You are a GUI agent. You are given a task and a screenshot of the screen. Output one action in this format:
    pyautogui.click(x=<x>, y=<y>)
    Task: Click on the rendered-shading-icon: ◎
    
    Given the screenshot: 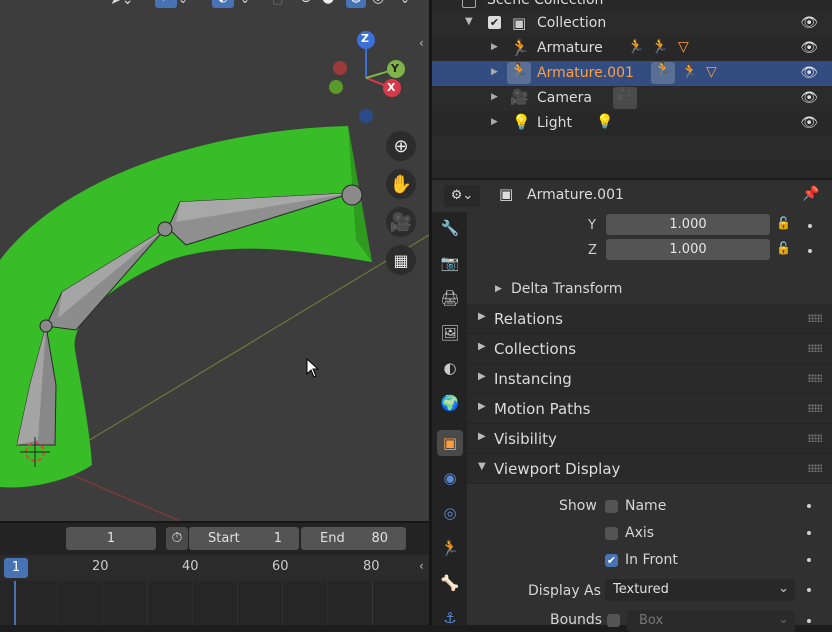 What is the action you would take?
    pyautogui.click(x=378, y=3)
    